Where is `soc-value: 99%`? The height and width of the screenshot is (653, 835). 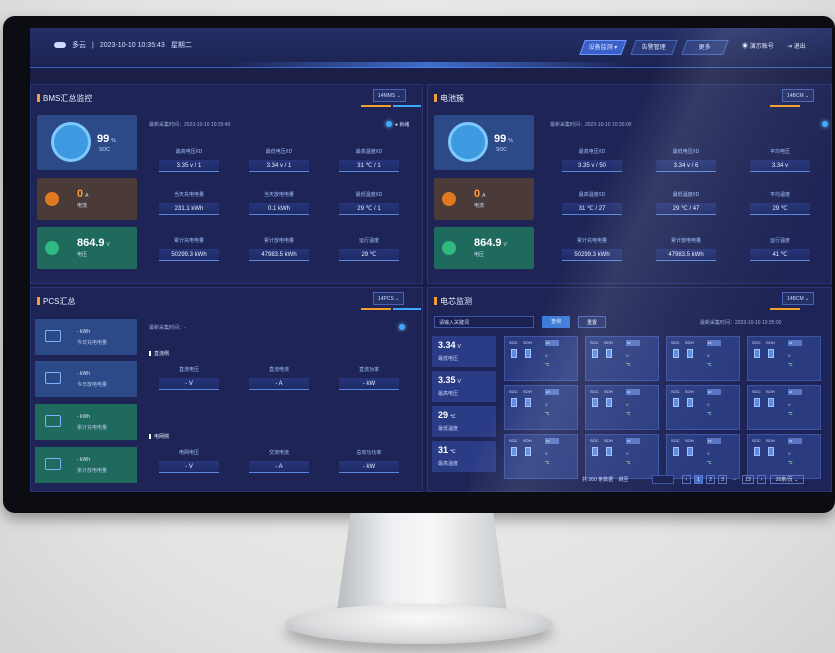 soc-value: 99% is located at coordinates (106, 139).